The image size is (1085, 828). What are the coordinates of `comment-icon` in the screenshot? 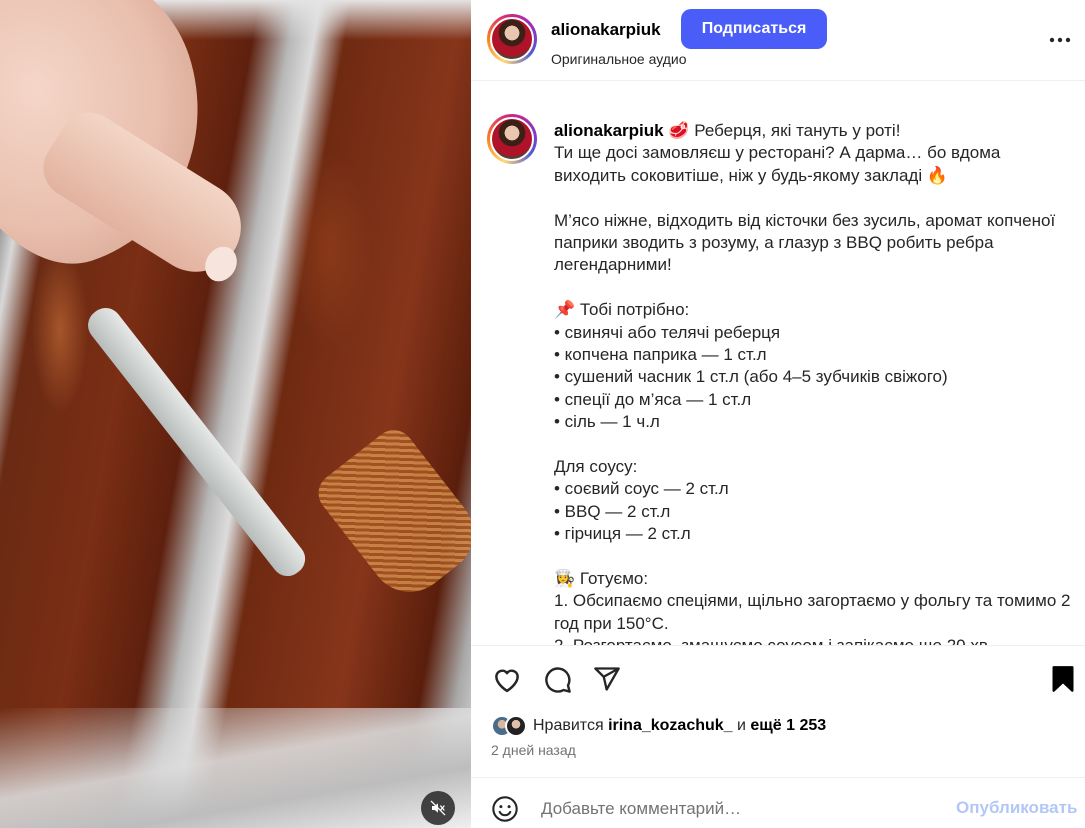 It's located at (557, 679).